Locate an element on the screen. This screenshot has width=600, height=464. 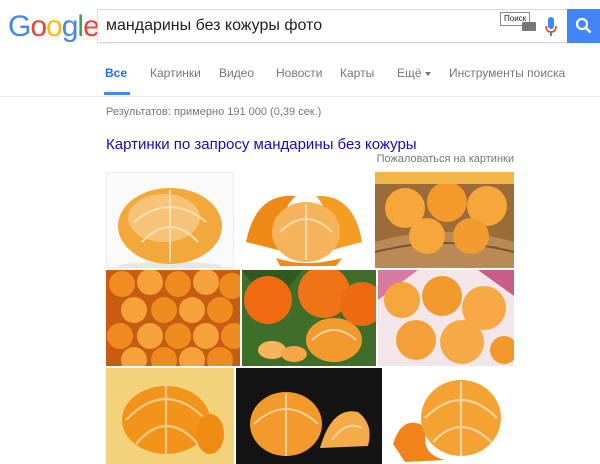
microphone-icon is located at coordinates (551, 27).